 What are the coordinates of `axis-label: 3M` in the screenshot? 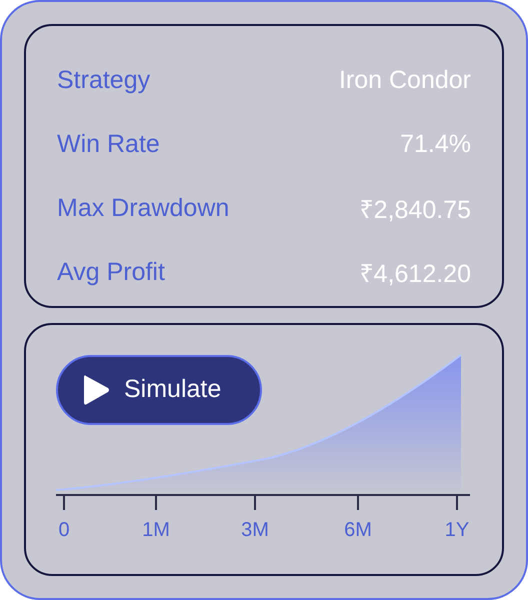 It's located at (255, 529).